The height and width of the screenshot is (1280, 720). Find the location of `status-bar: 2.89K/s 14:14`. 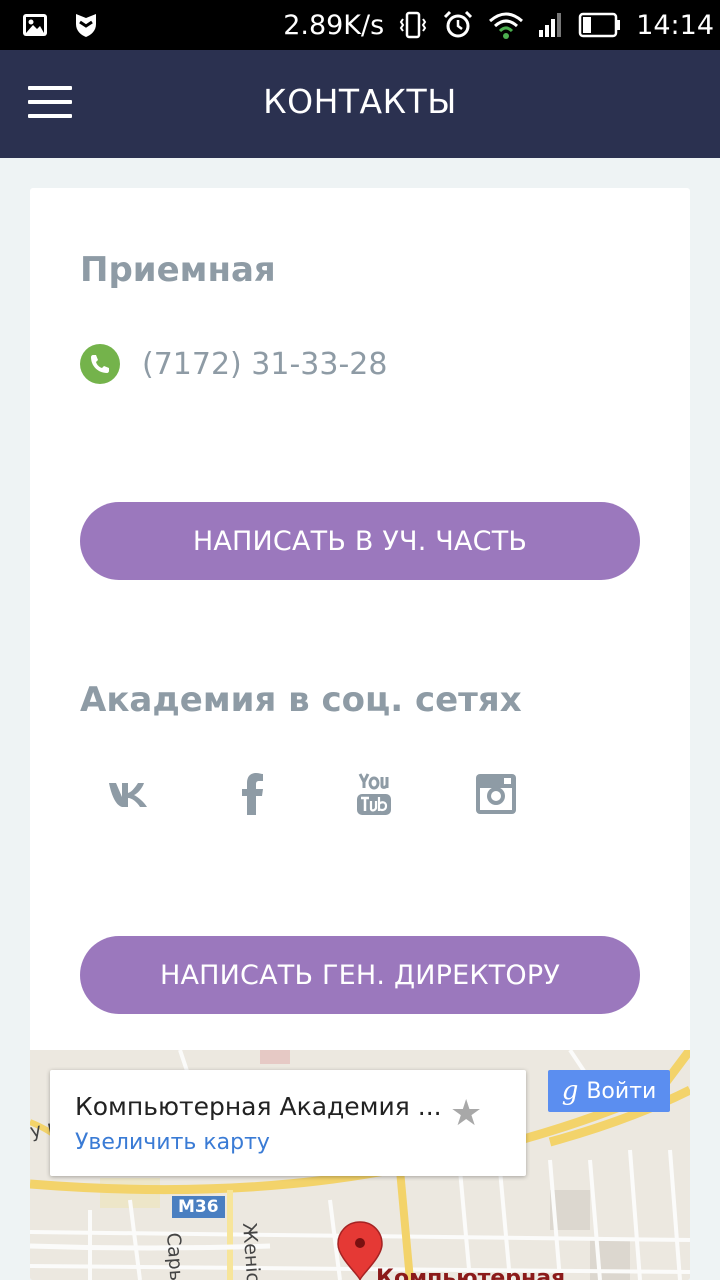

status-bar: 2.89K/s 14:14 is located at coordinates (360, 25).